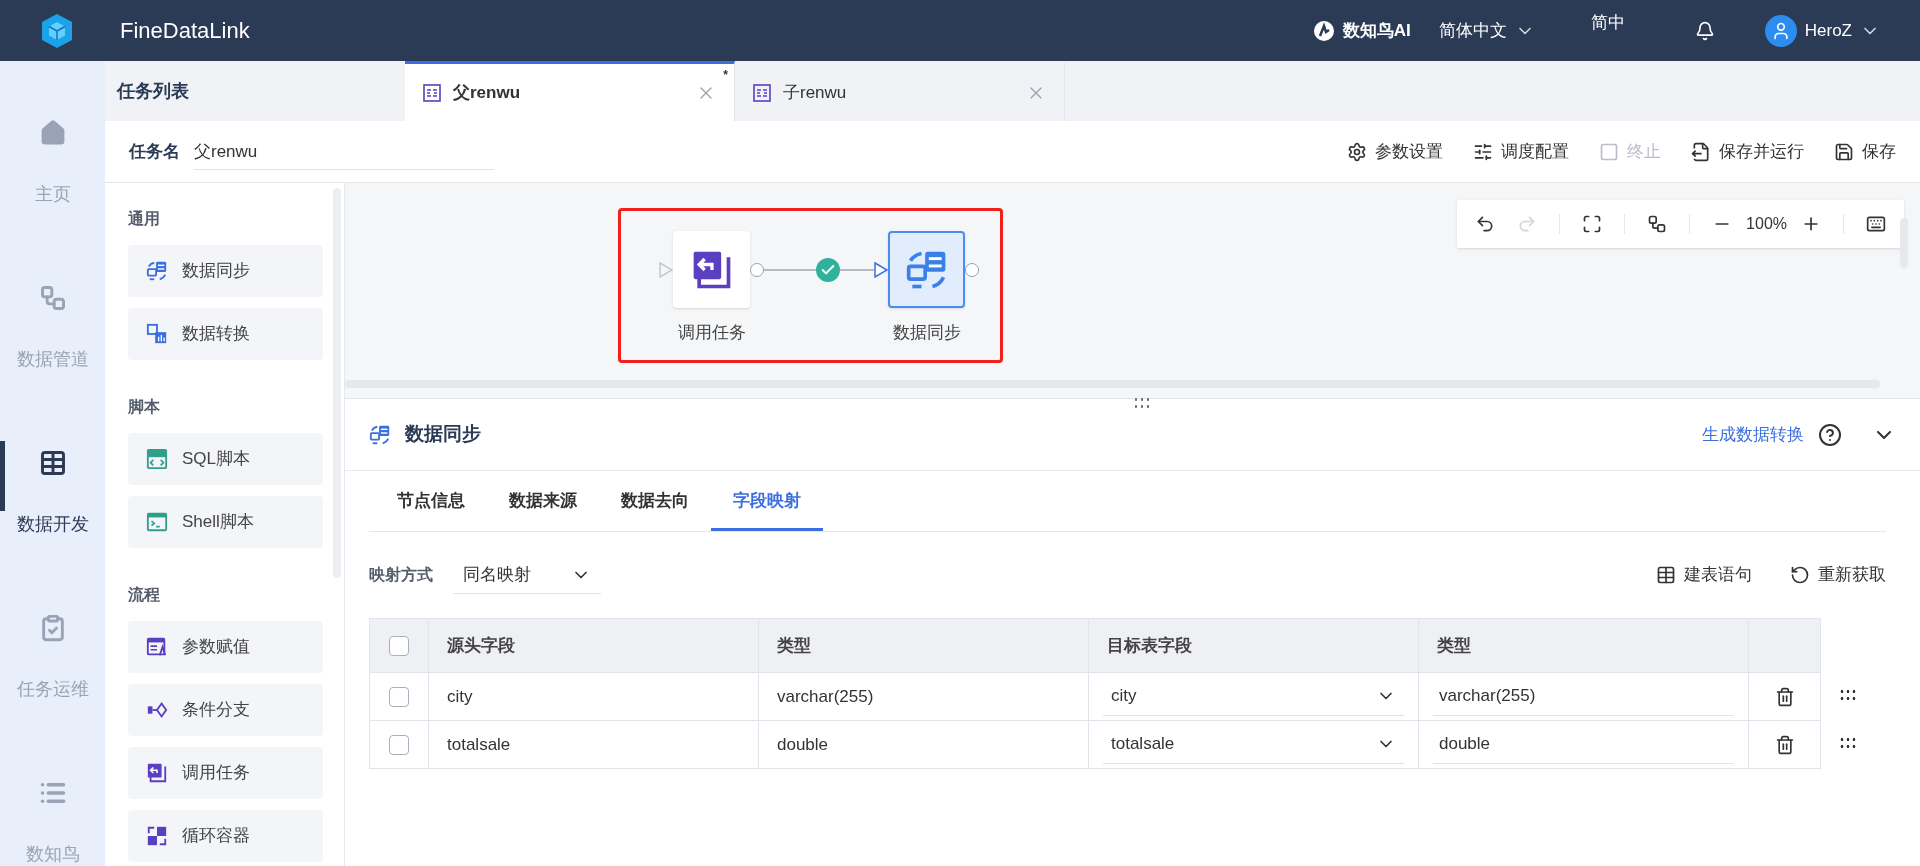  I want to click on input-port-icon, so click(666, 269).